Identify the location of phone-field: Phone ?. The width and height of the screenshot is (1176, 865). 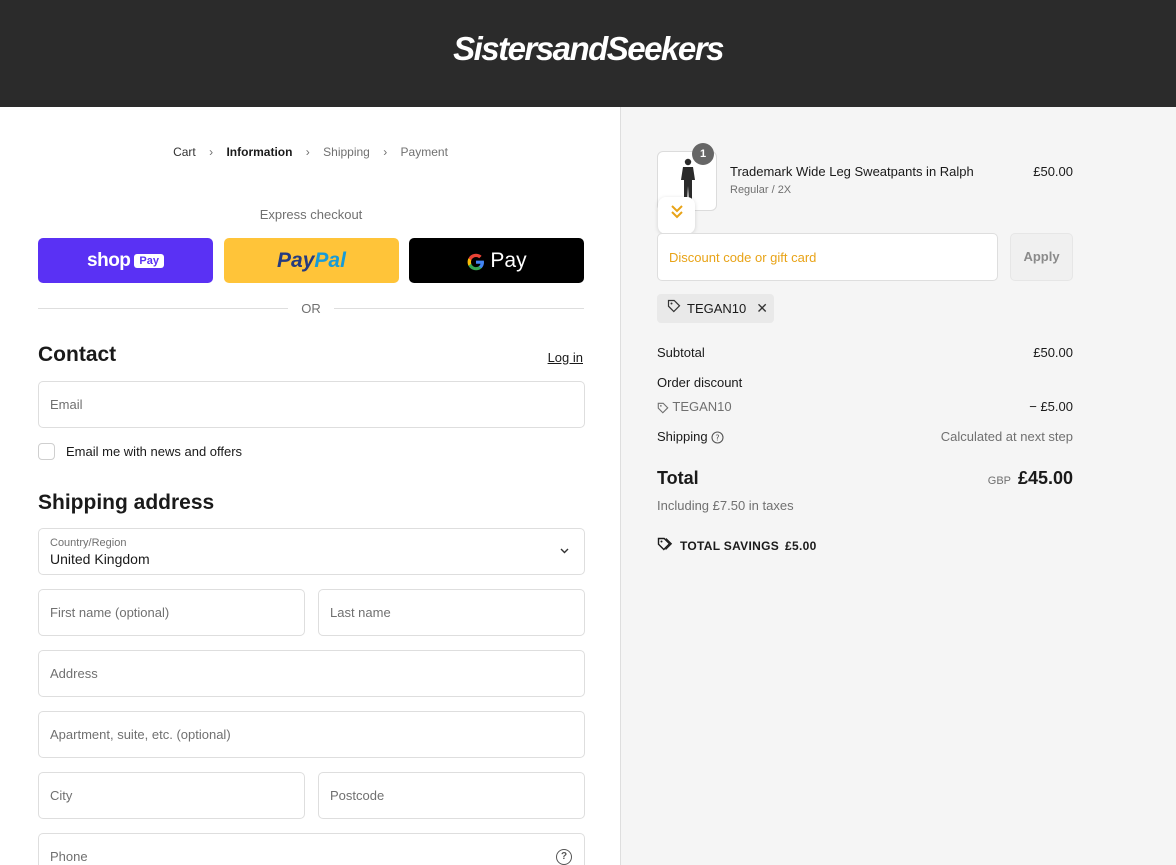
(311, 849).